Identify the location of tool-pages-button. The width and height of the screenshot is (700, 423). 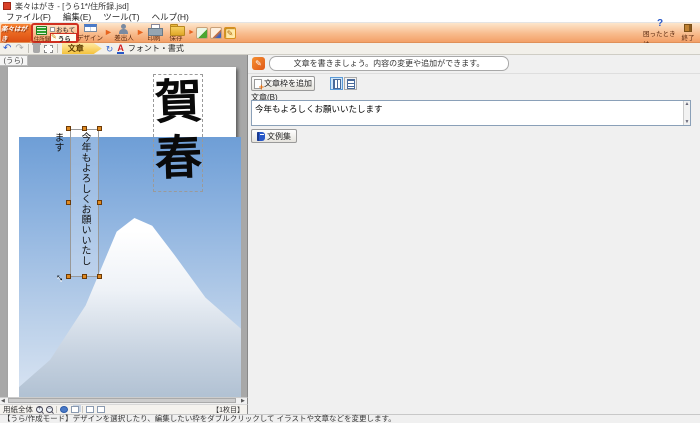
(202, 33).